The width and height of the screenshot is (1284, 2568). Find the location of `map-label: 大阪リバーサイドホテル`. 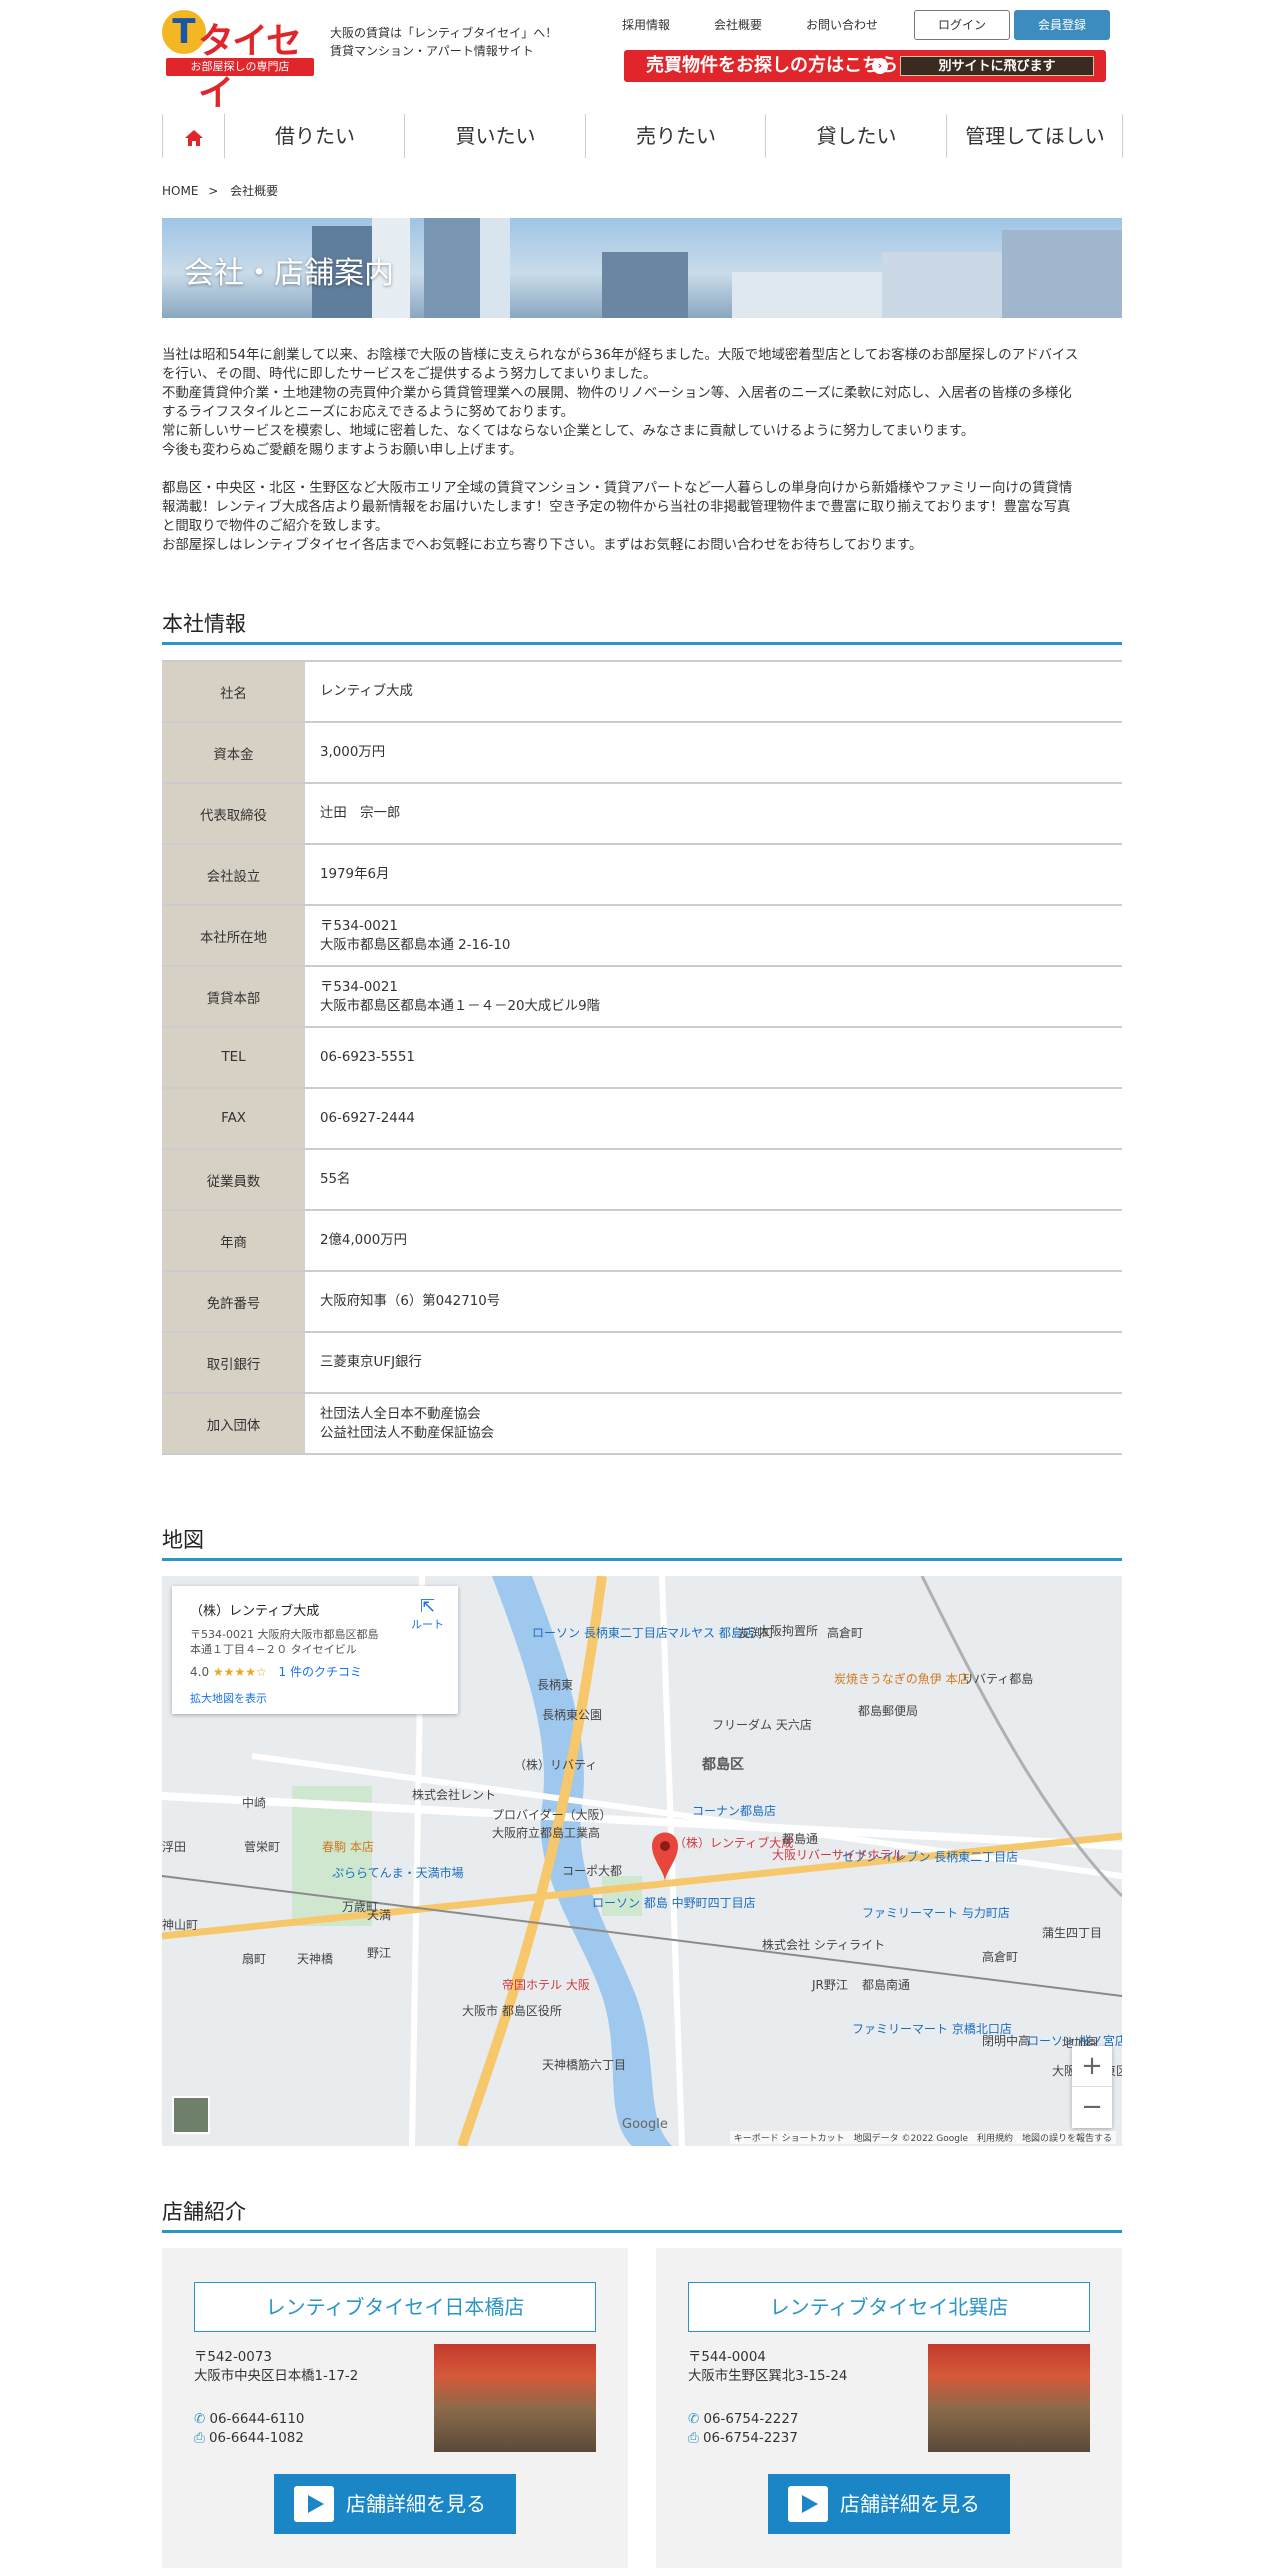

map-label: 大阪リバーサイドホテル is located at coordinates (838, 1854).